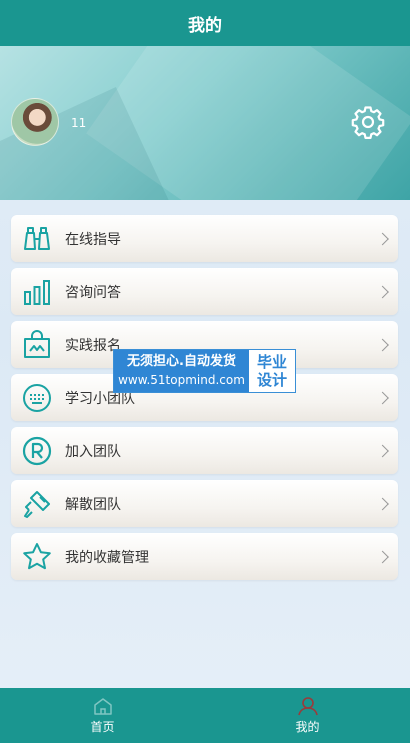  What do you see at coordinates (37, 397) in the screenshot?
I see `keyboard-icon` at bounding box center [37, 397].